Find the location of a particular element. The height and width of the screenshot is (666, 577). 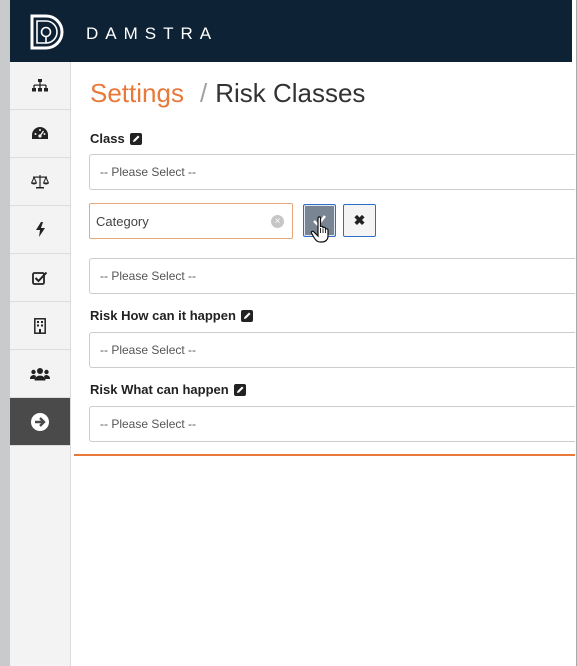

sidebar-item-people is located at coordinates (40, 374).